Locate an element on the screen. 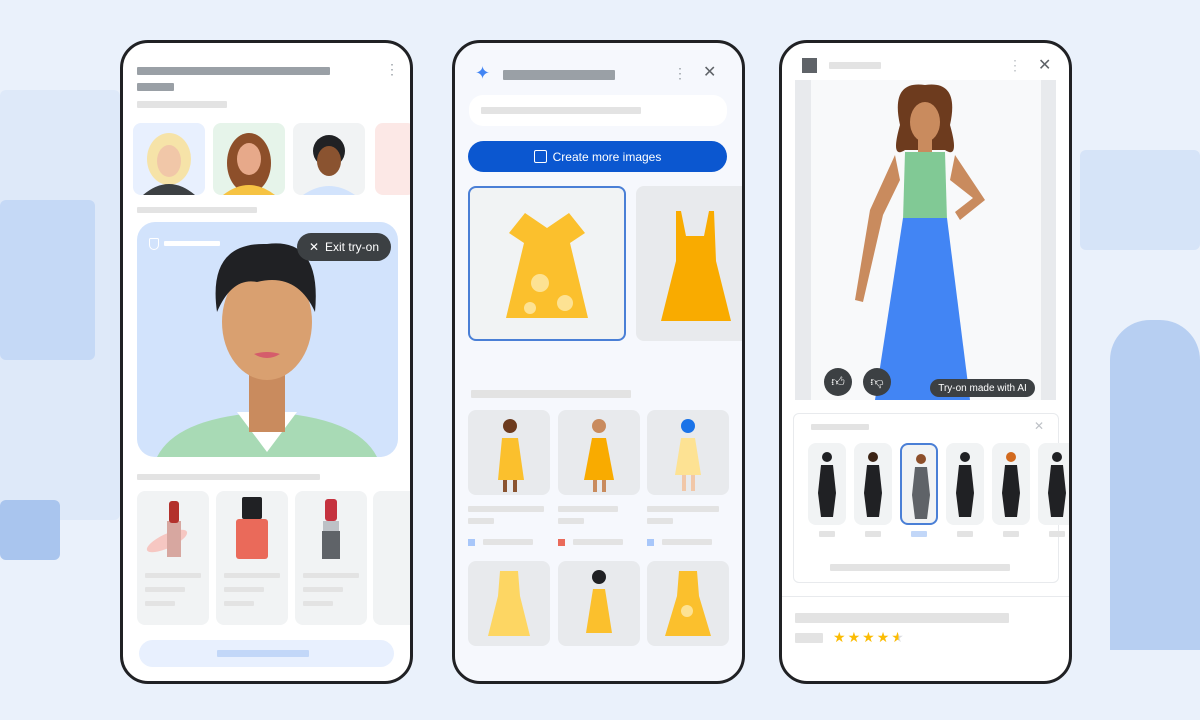 The height and width of the screenshot is (720, 1200). background-dress-right is located at coordinates (1155, 485).